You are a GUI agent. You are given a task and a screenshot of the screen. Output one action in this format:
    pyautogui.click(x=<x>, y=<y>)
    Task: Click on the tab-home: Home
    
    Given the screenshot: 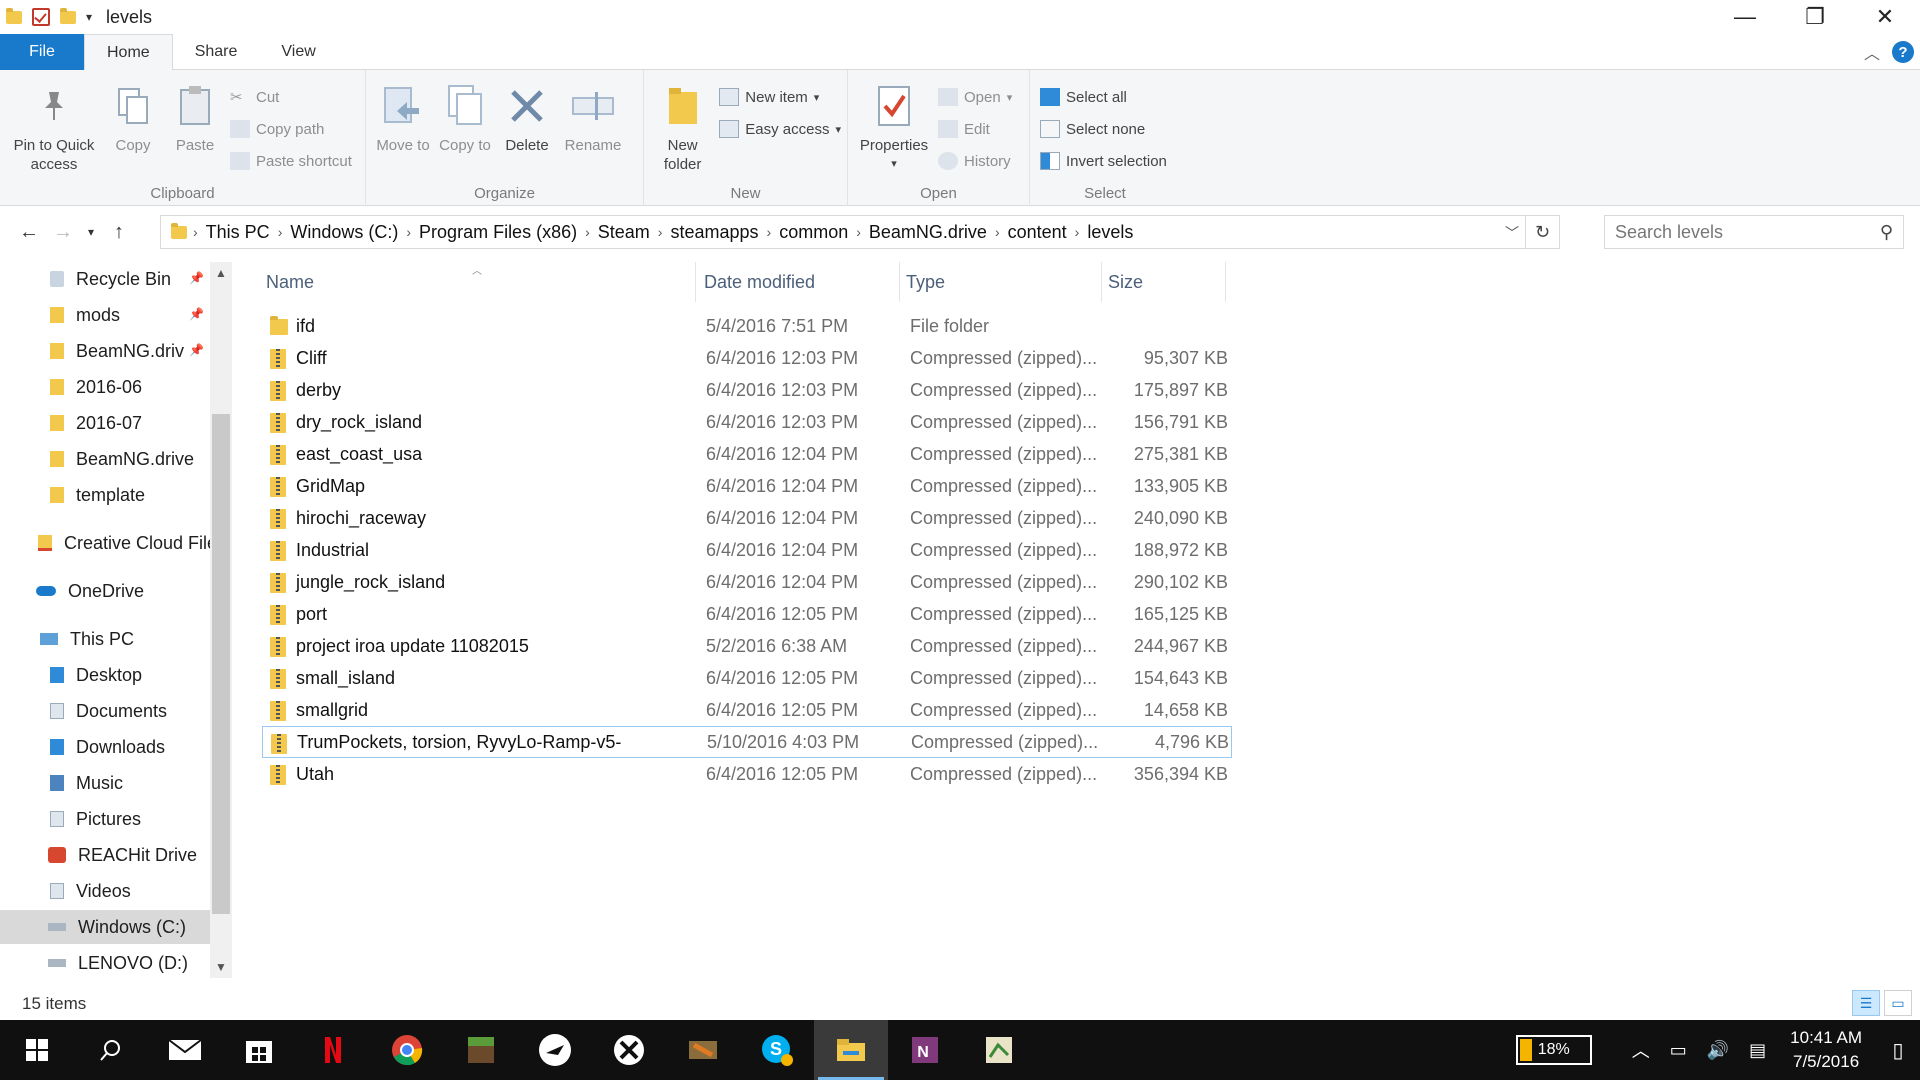 What is the action you would take?
    pyautogui.click(x=128, y=52)
    